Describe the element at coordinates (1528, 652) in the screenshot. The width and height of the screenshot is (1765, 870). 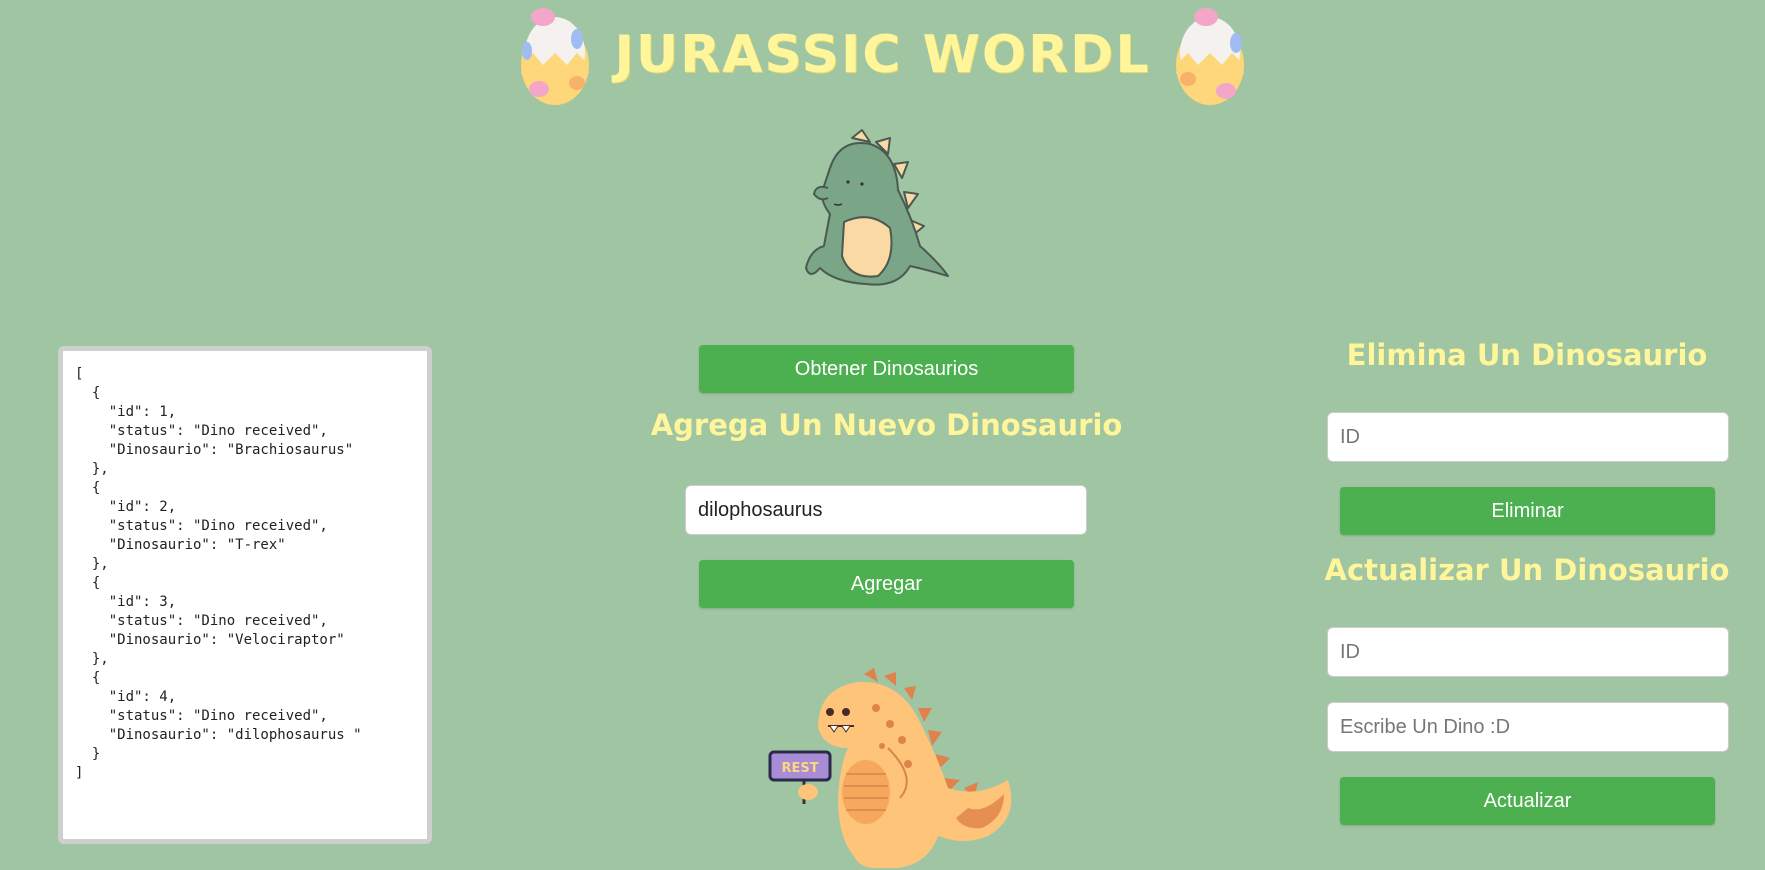
I see `update-id-input` at that location.